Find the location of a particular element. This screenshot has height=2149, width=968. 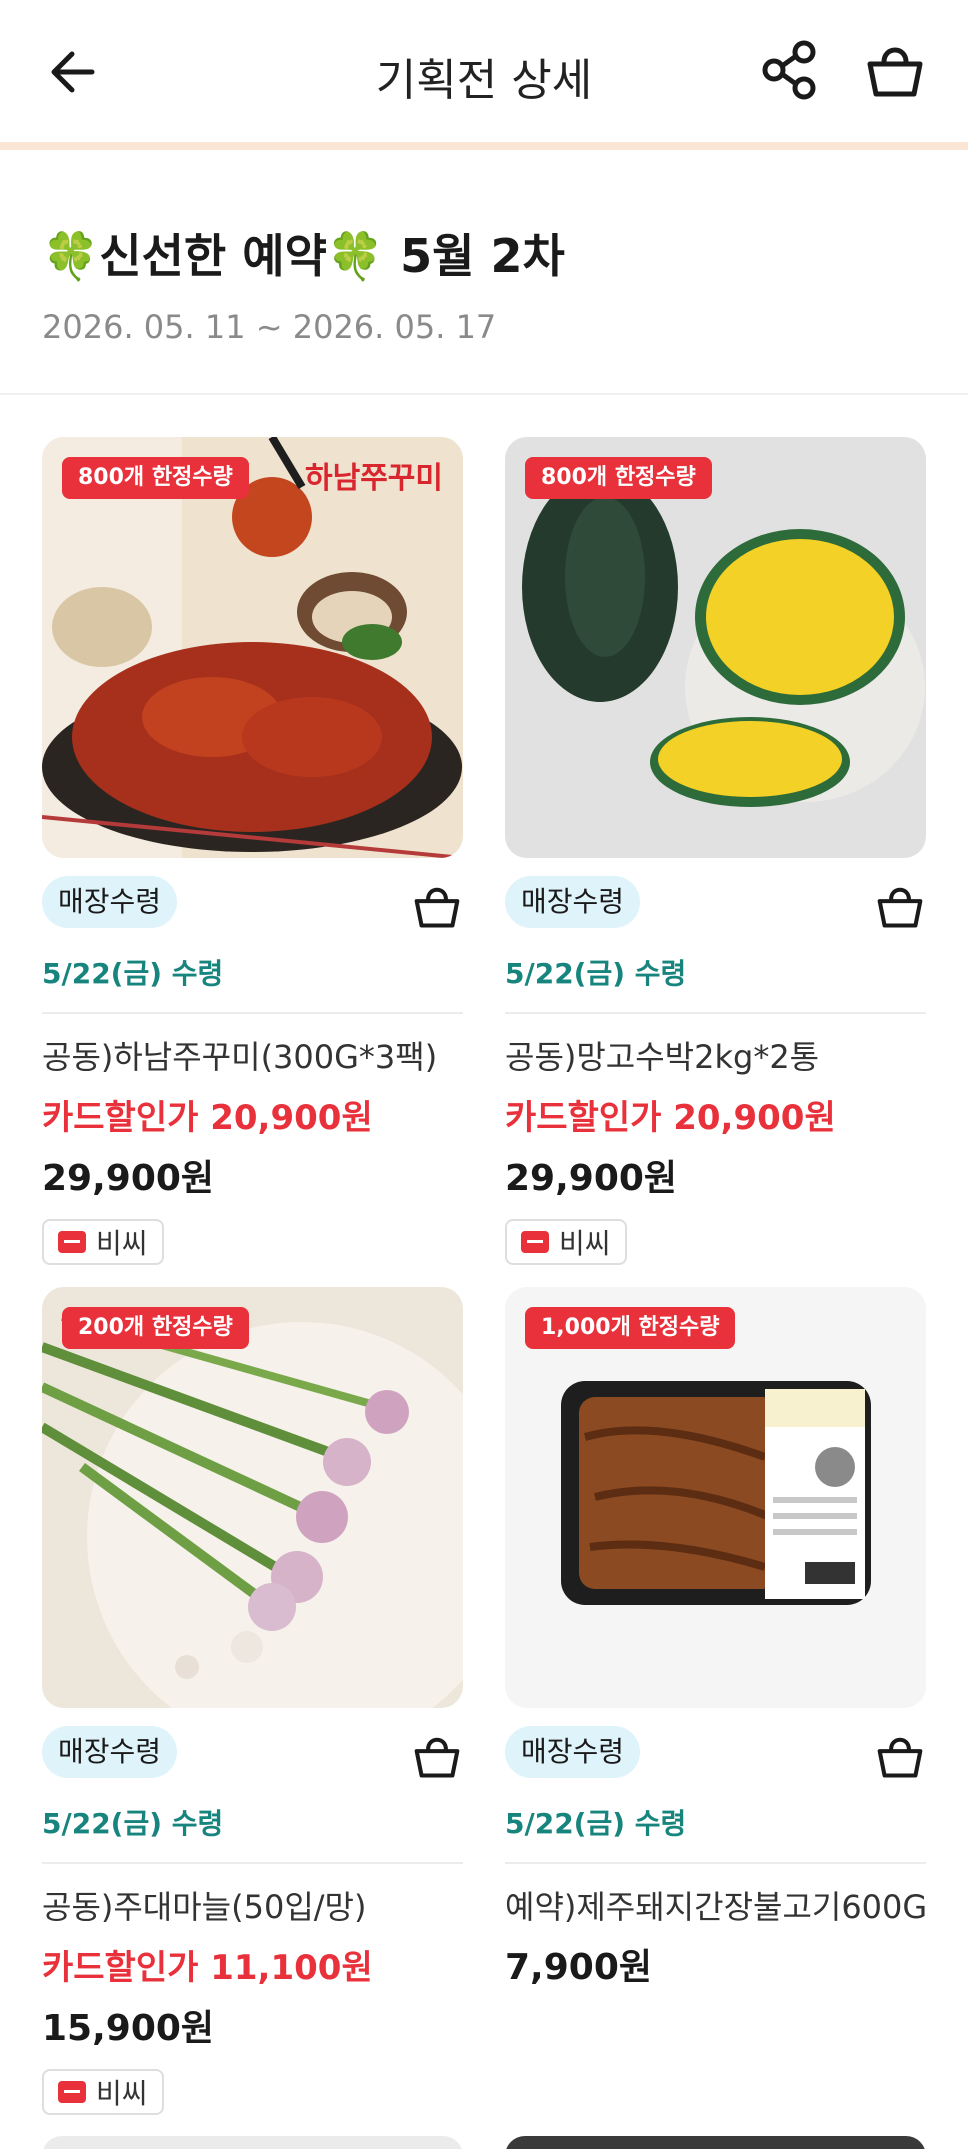

regular-price: 15,900원 is located at coordinates (128, 2028).